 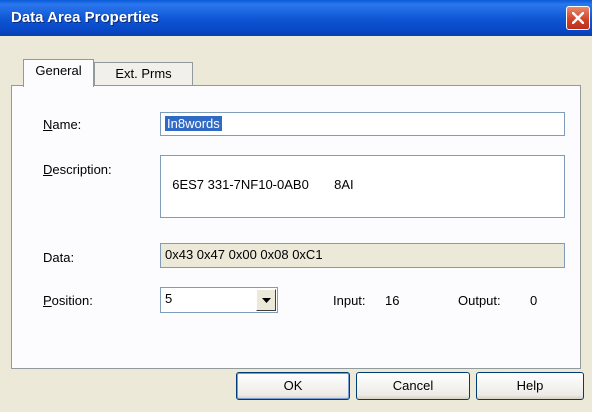 I want to click on tab-general-label: General, so click(x=58, y=70).